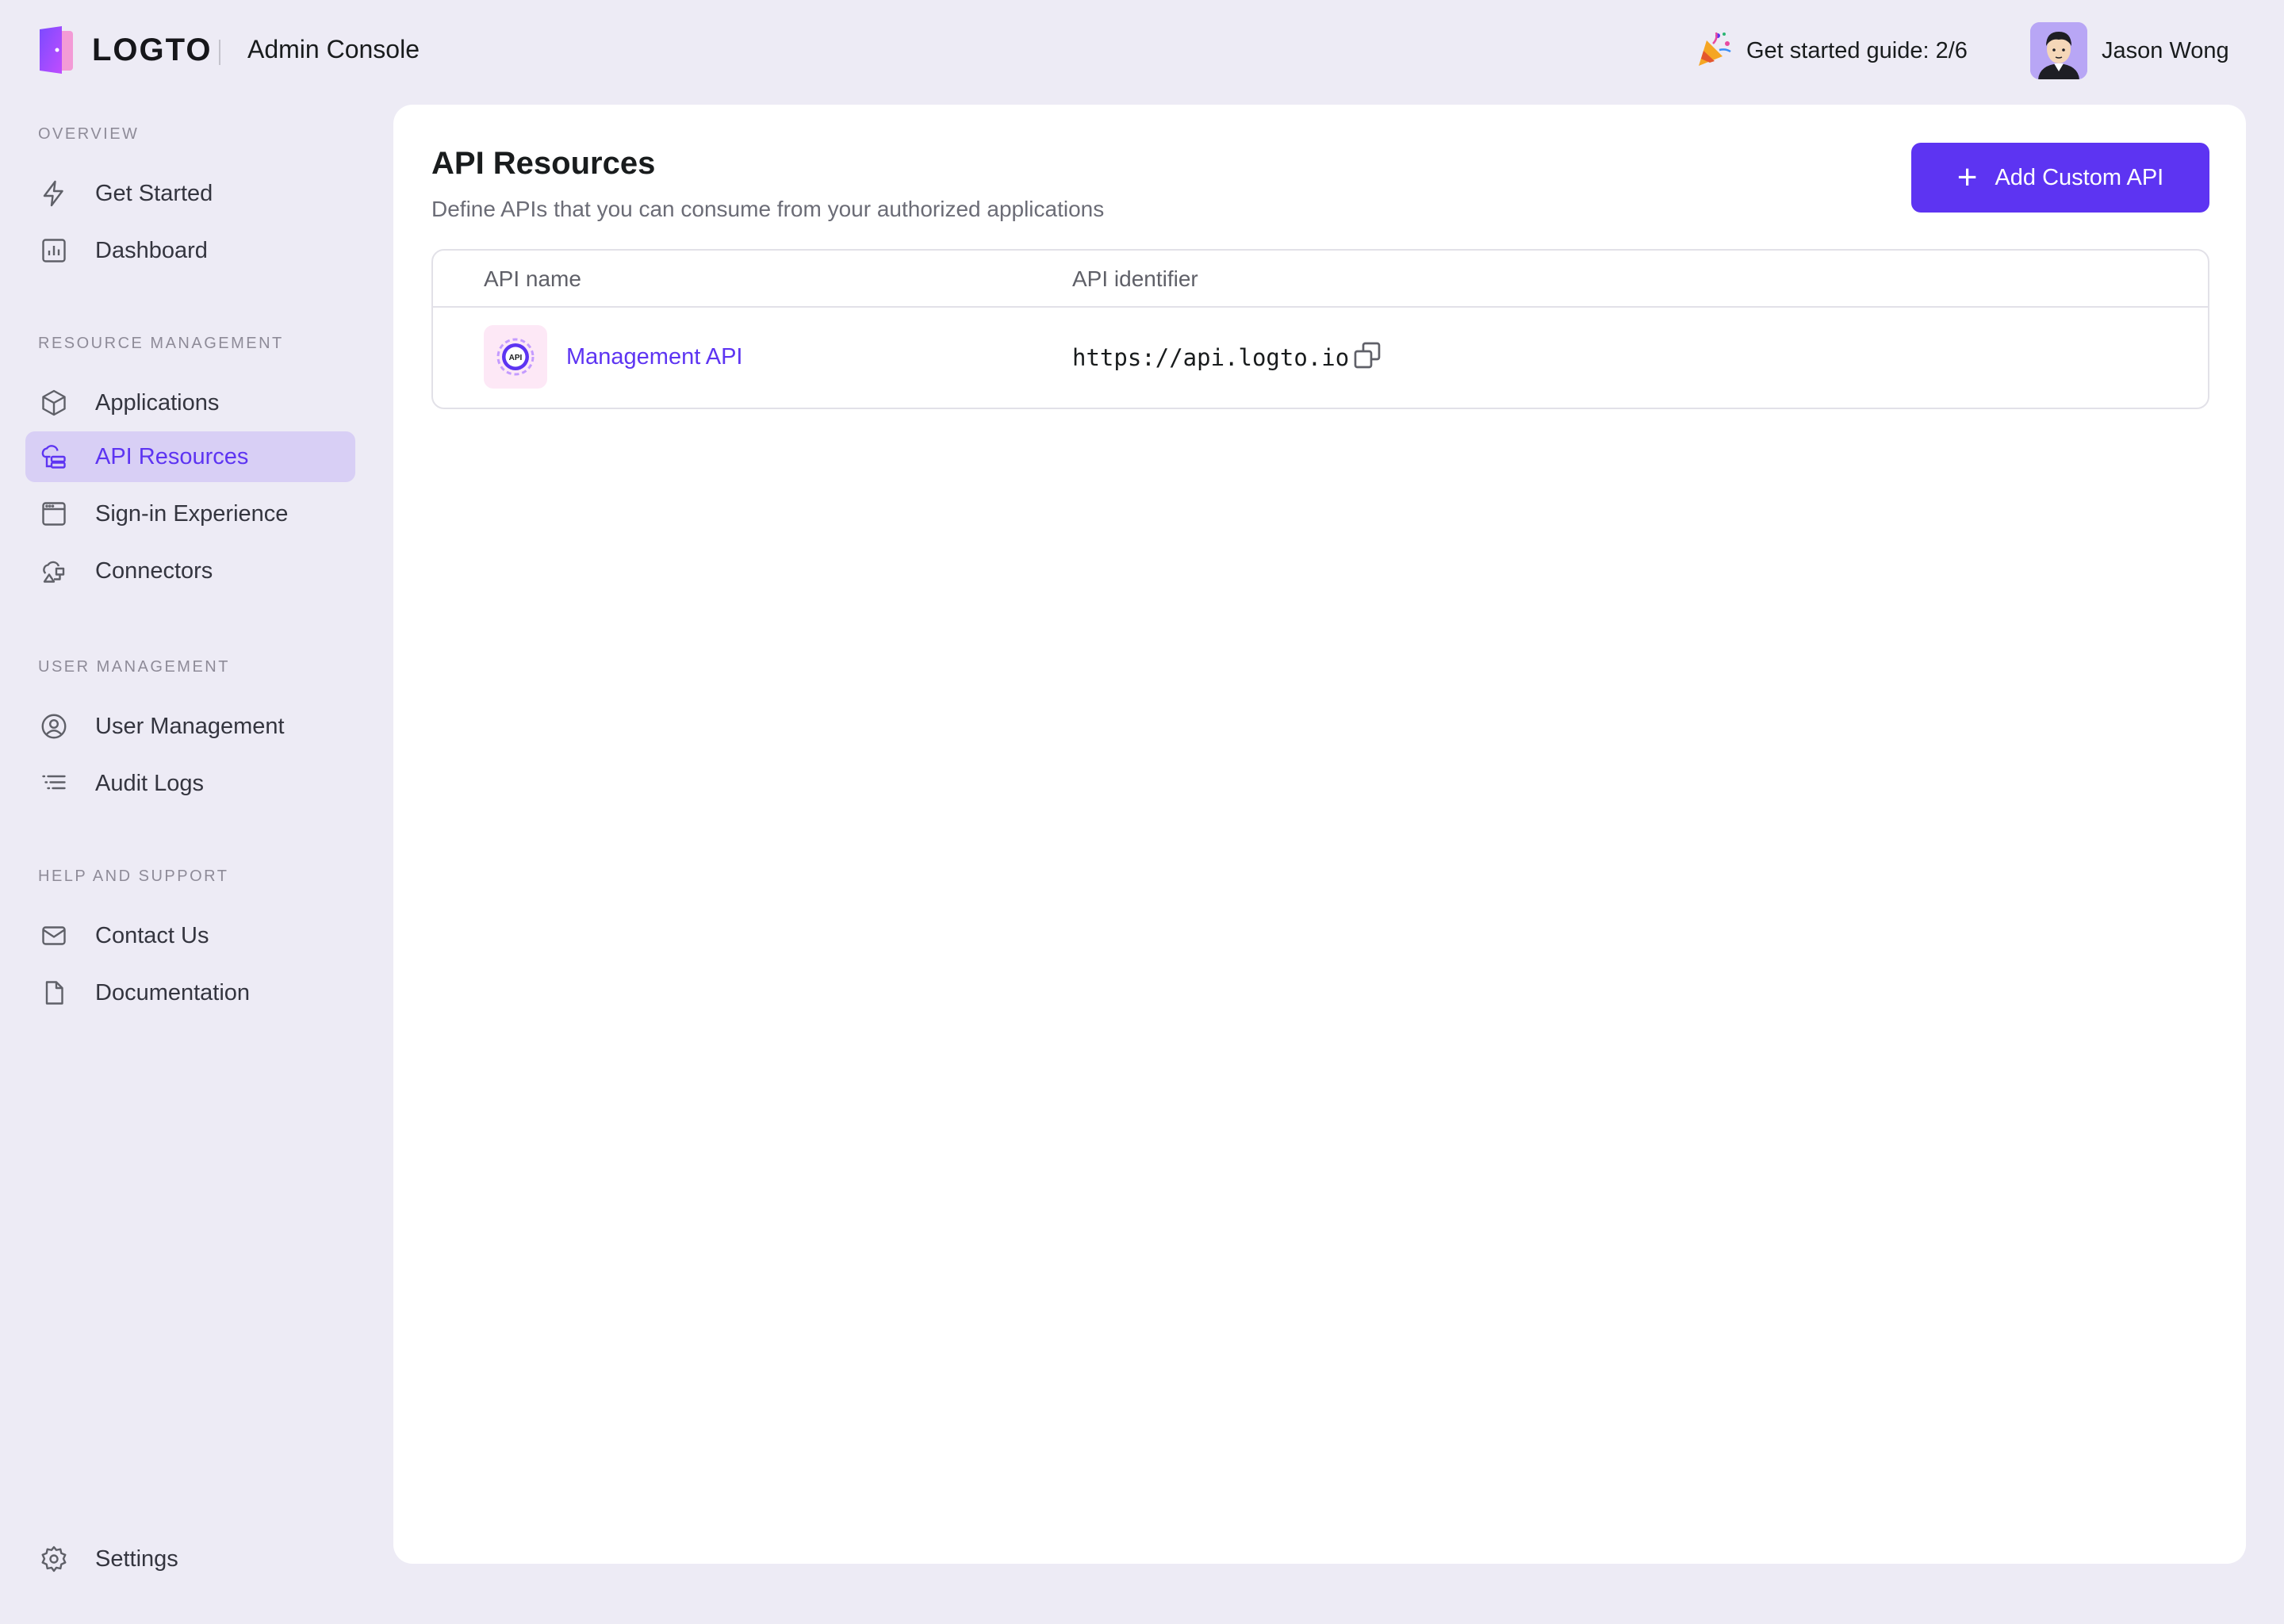  Describe the element at coordinates (333, 49) in the screenshot. I see `console-title: Admin Console` at that location.